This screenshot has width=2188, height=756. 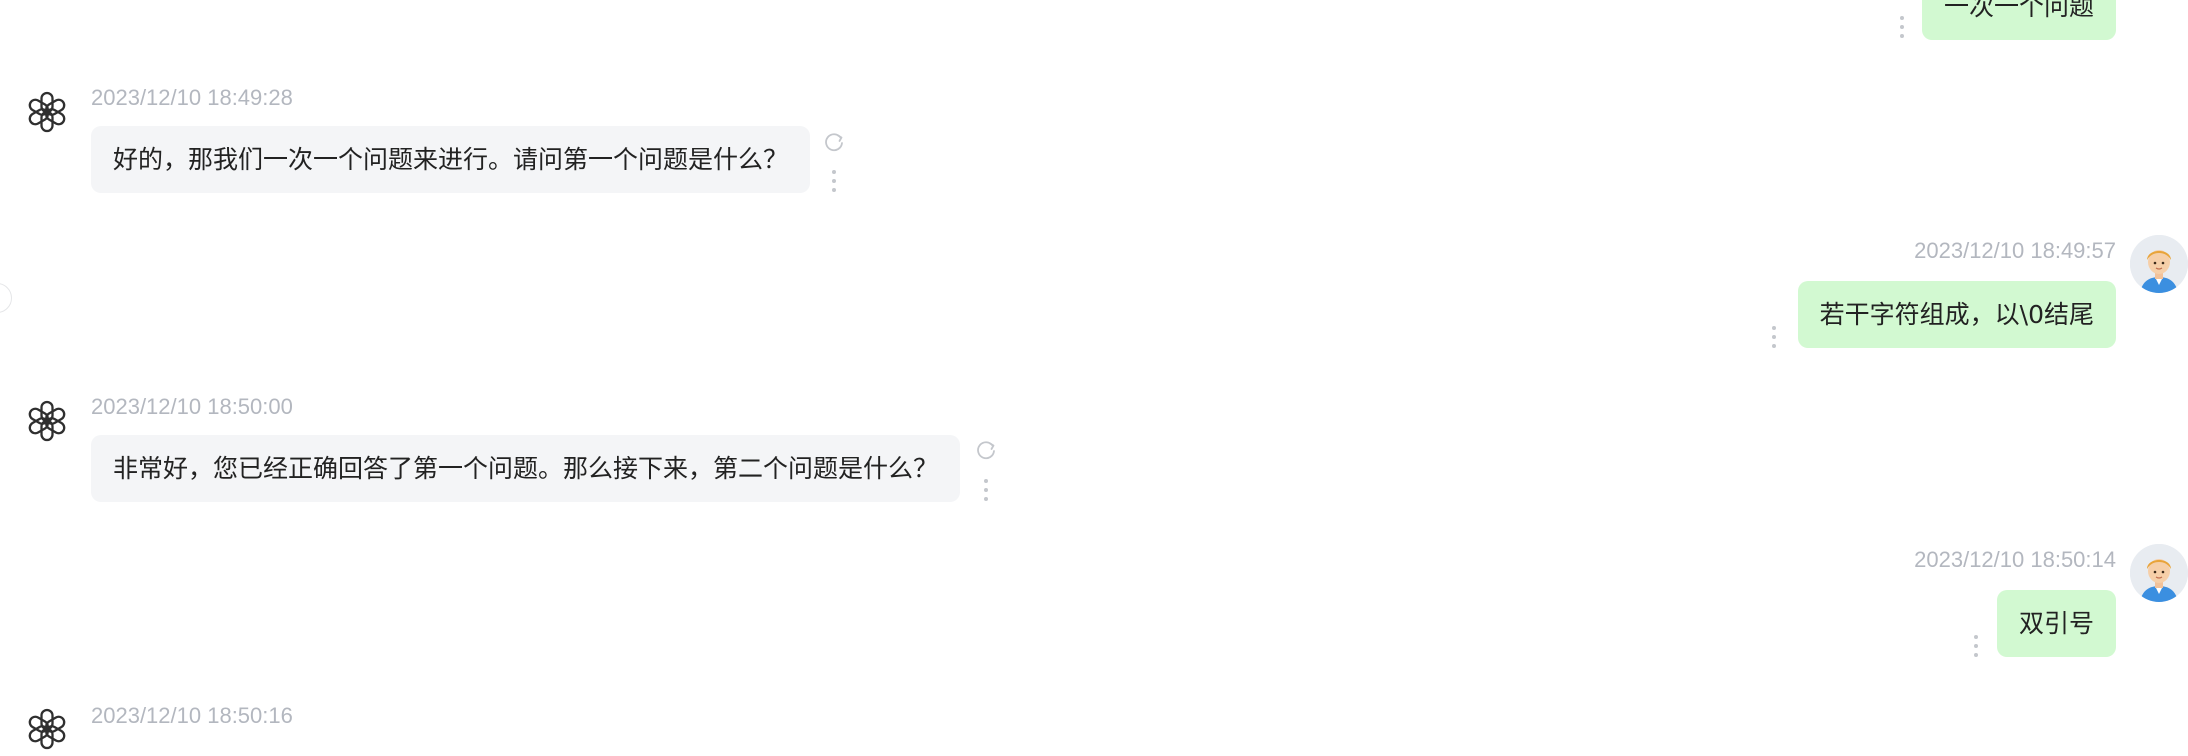 I want to click on message-timestamp: 2023/12/10 18:50:16, so click(x=192, y=715).